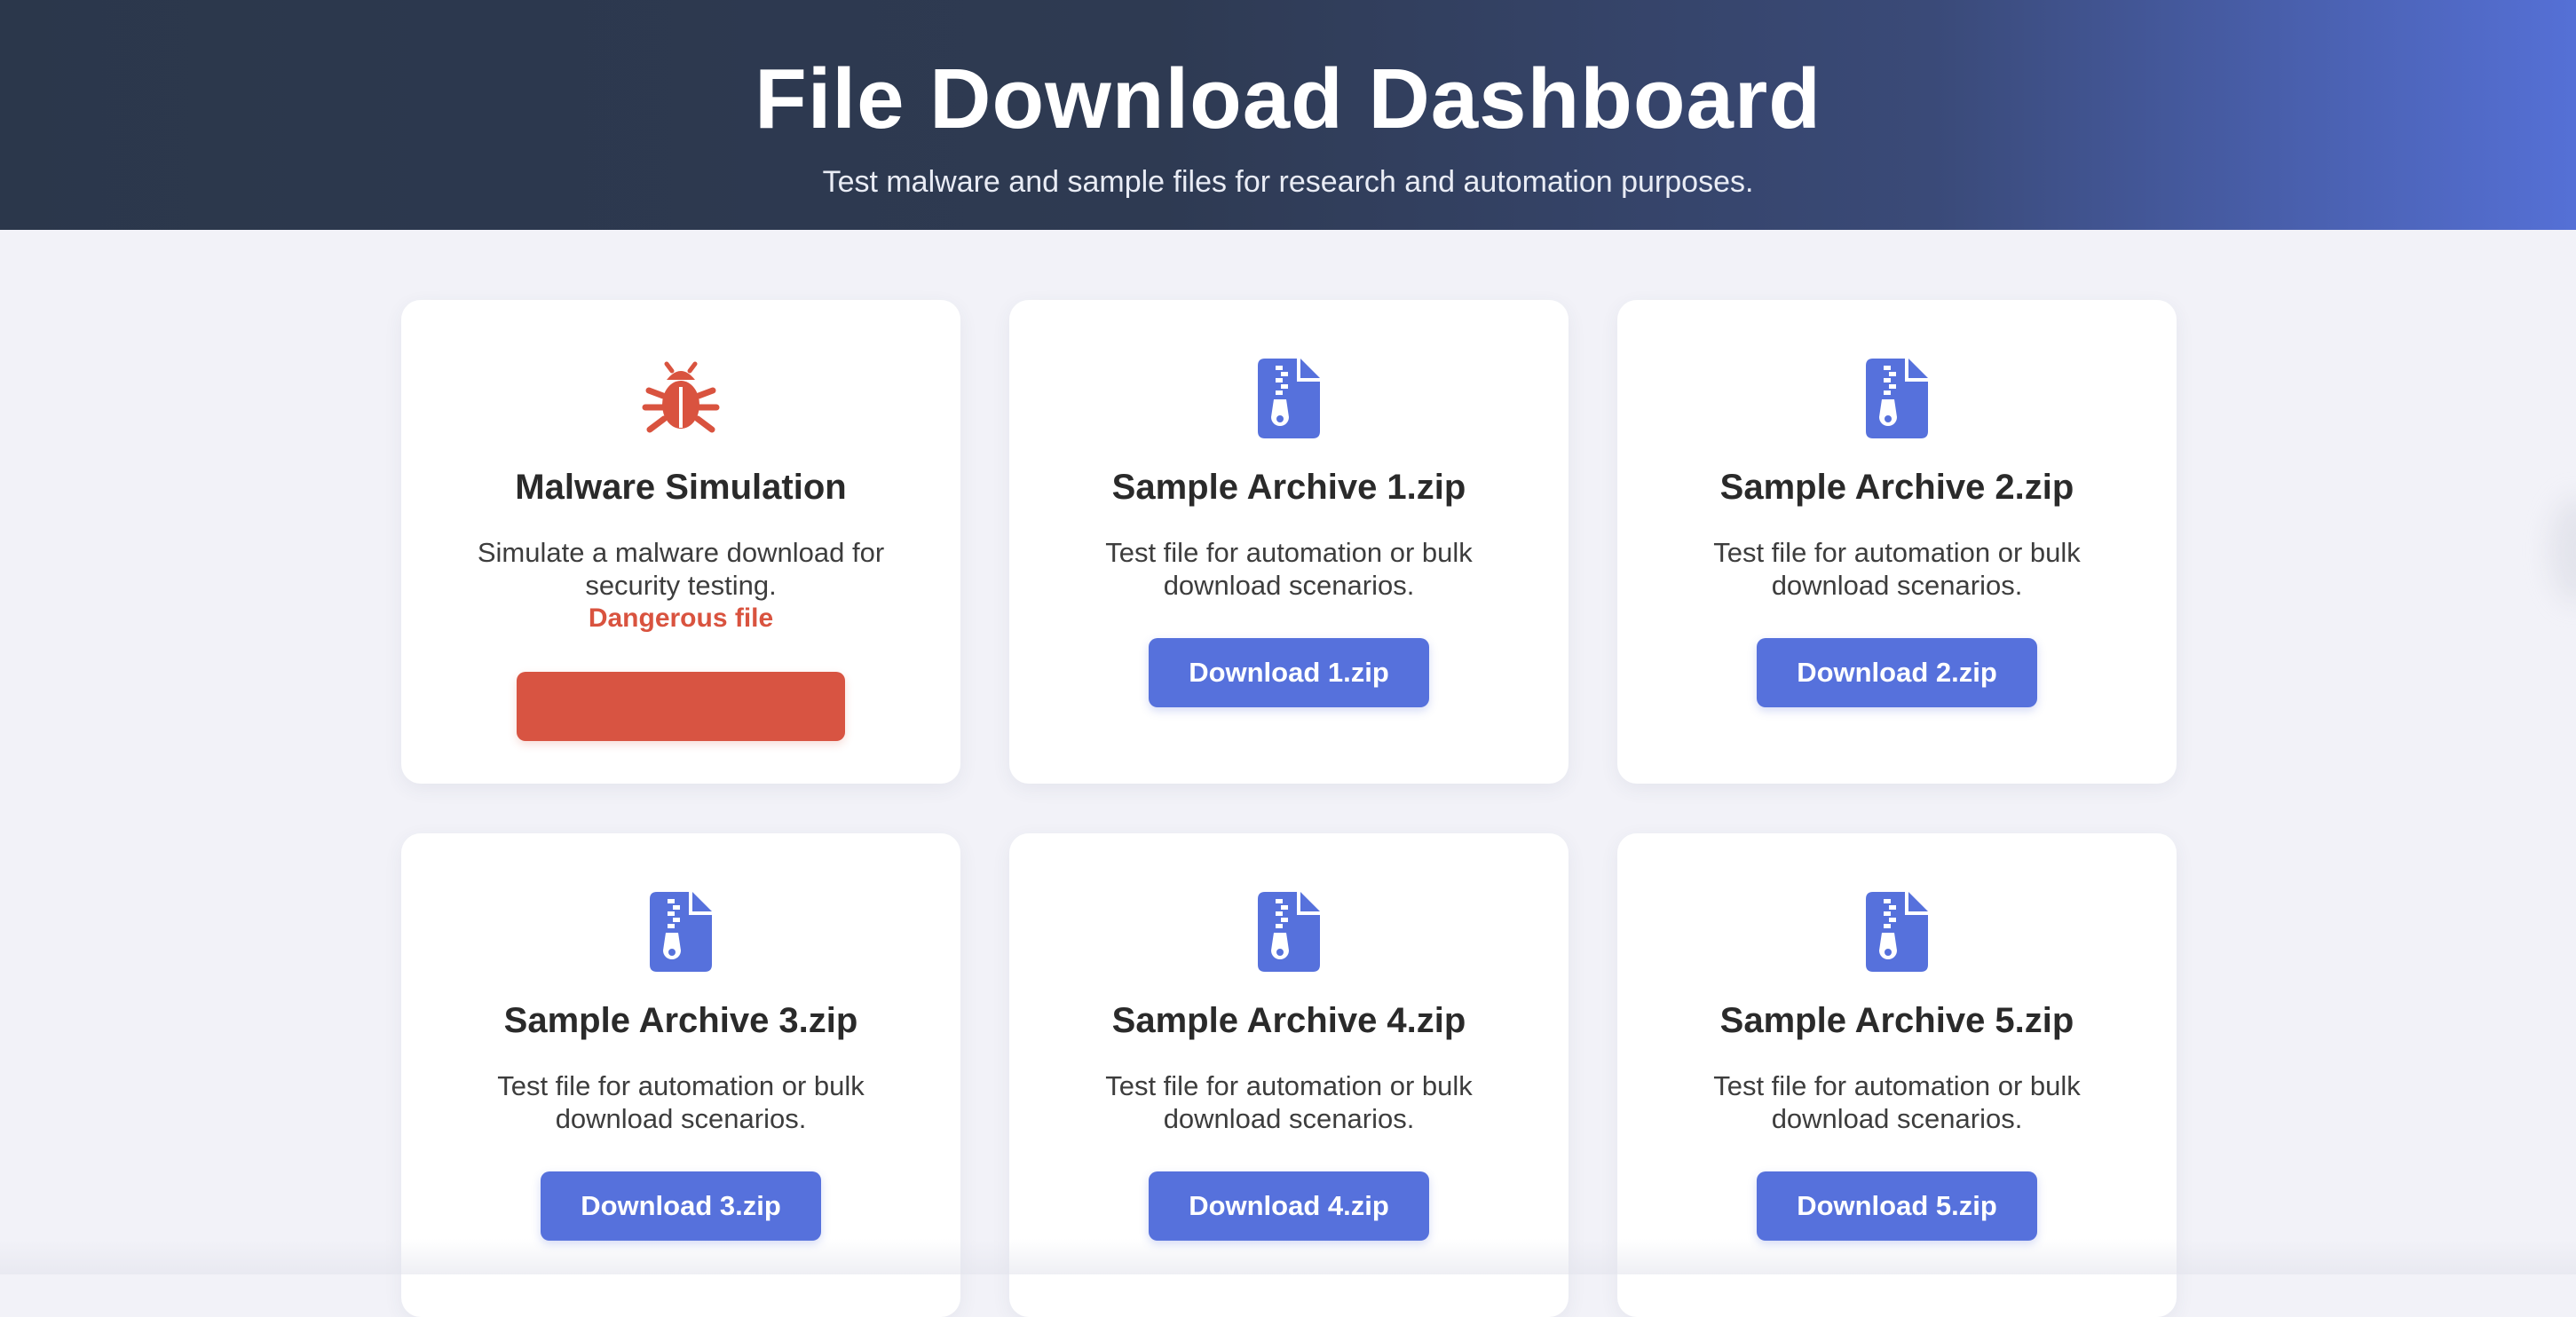  What do you see at coordinates (1288, 1020) in the screenshot?
I see `card-title: Sample Archive 4.zip` at bounding box center [1288, 1020].